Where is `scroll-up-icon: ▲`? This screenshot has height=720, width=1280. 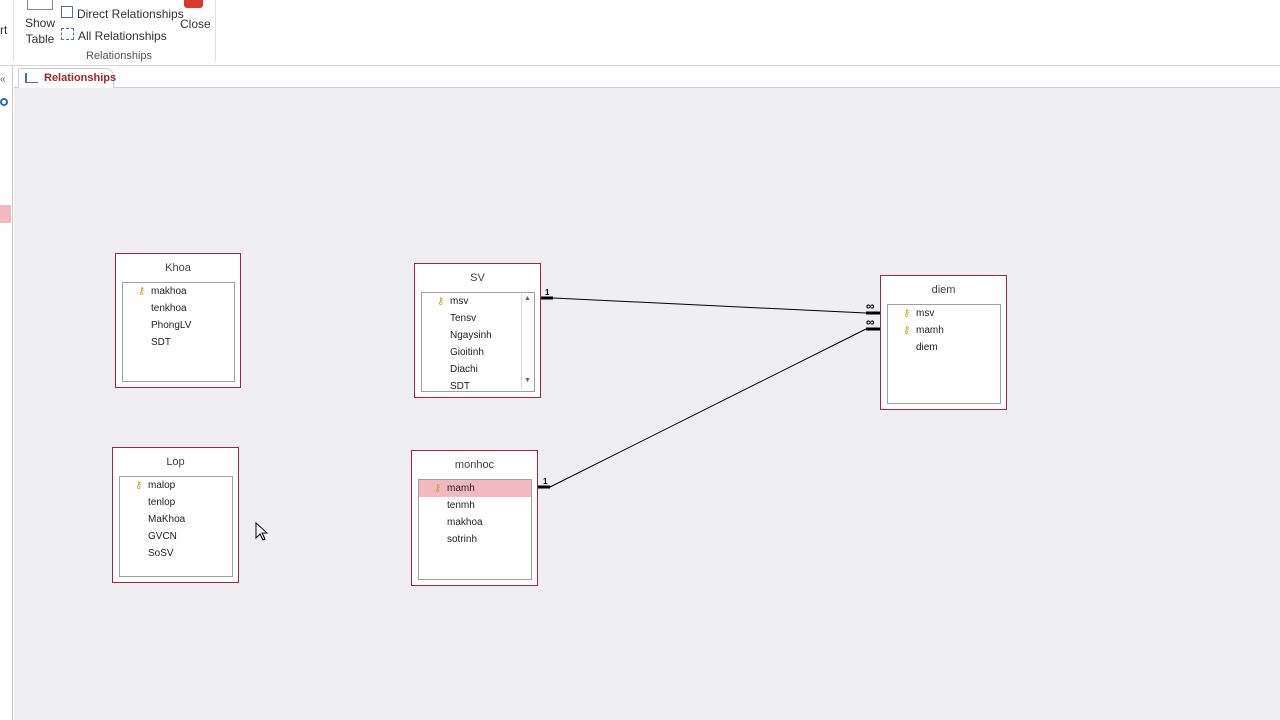
scroll-up-icon: ▲ is located at coordinates (527, 301).